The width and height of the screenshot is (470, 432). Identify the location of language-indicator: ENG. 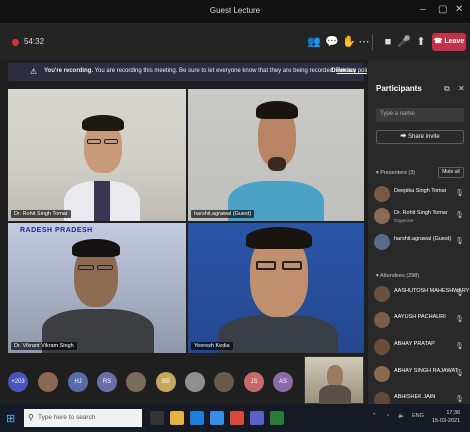
(418, 416).